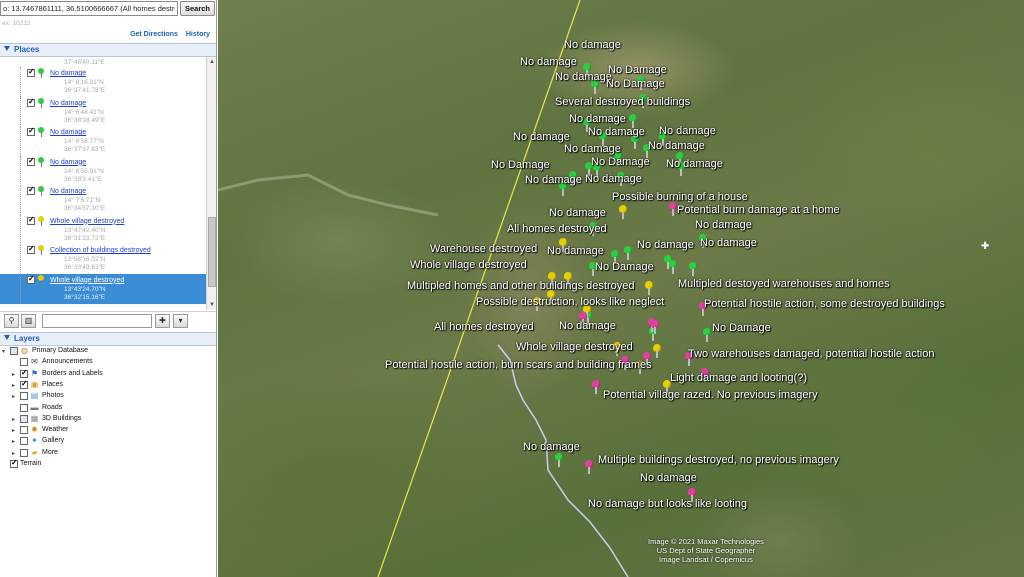 Image resolution: width=1024 pixels, height=577 pixels. Describe the element at coordinates (108, 441) in the screenshot. I see `layer-item: ▸ ✦ Gallery` at that location.